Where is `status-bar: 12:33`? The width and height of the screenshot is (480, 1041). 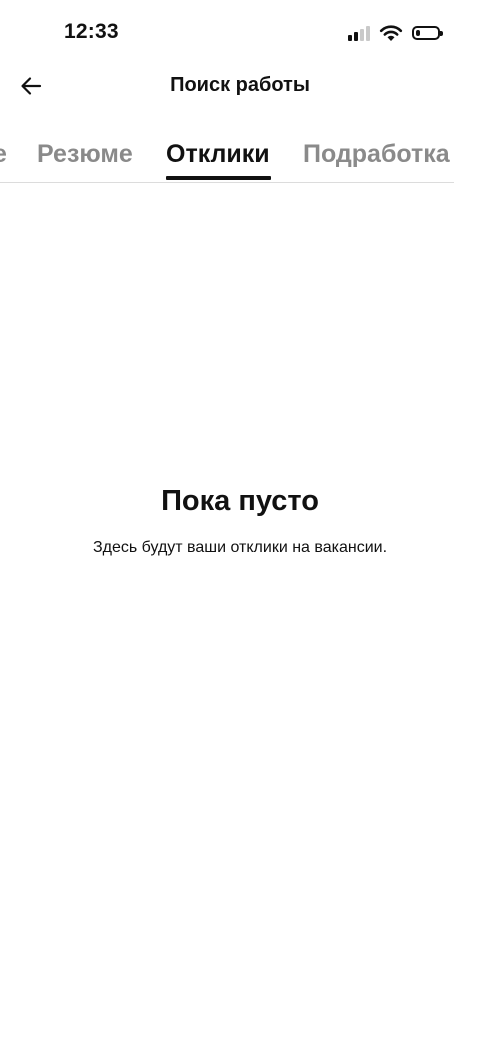 status-bar: 12:33 is located at coordinates (240, 32).